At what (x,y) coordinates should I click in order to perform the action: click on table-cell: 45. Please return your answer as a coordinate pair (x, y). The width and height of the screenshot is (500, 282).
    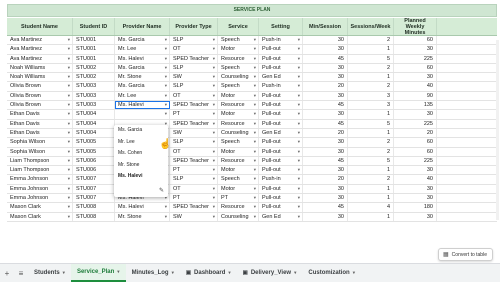
    Looking at the image, I should click on (325, 161).